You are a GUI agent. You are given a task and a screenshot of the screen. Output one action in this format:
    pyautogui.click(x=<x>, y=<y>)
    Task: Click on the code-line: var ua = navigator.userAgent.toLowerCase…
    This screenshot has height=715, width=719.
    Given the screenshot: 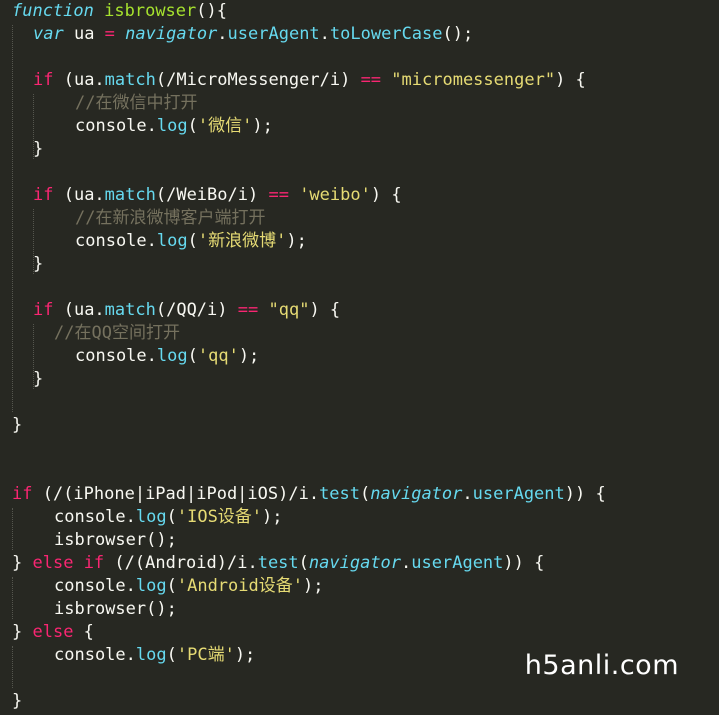 What is the action you would take?
    pyautogui.click(x=253, y=34)
    